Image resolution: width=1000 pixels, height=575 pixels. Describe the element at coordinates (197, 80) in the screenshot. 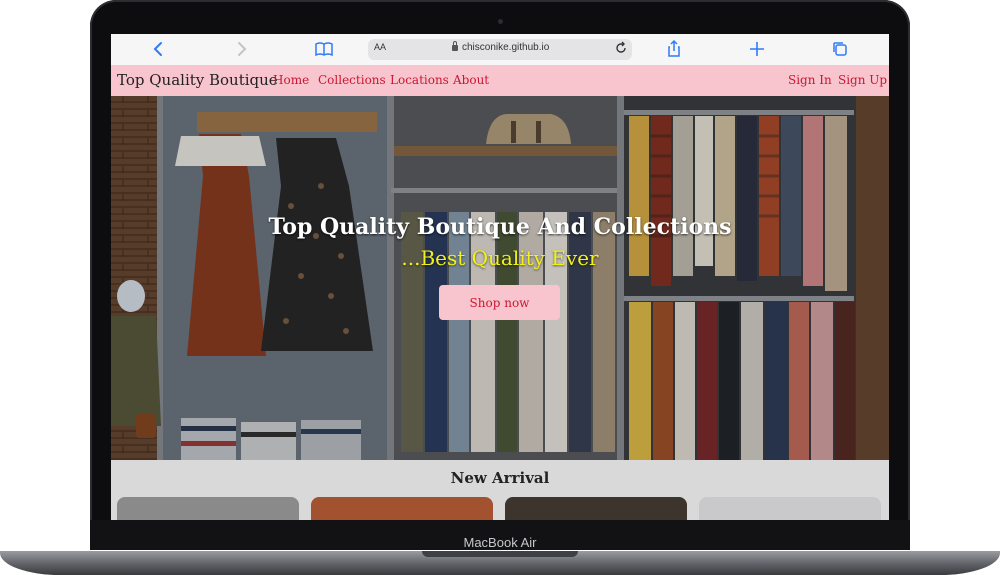

I see `brand-logo: Top Quality Boutique` at that location.